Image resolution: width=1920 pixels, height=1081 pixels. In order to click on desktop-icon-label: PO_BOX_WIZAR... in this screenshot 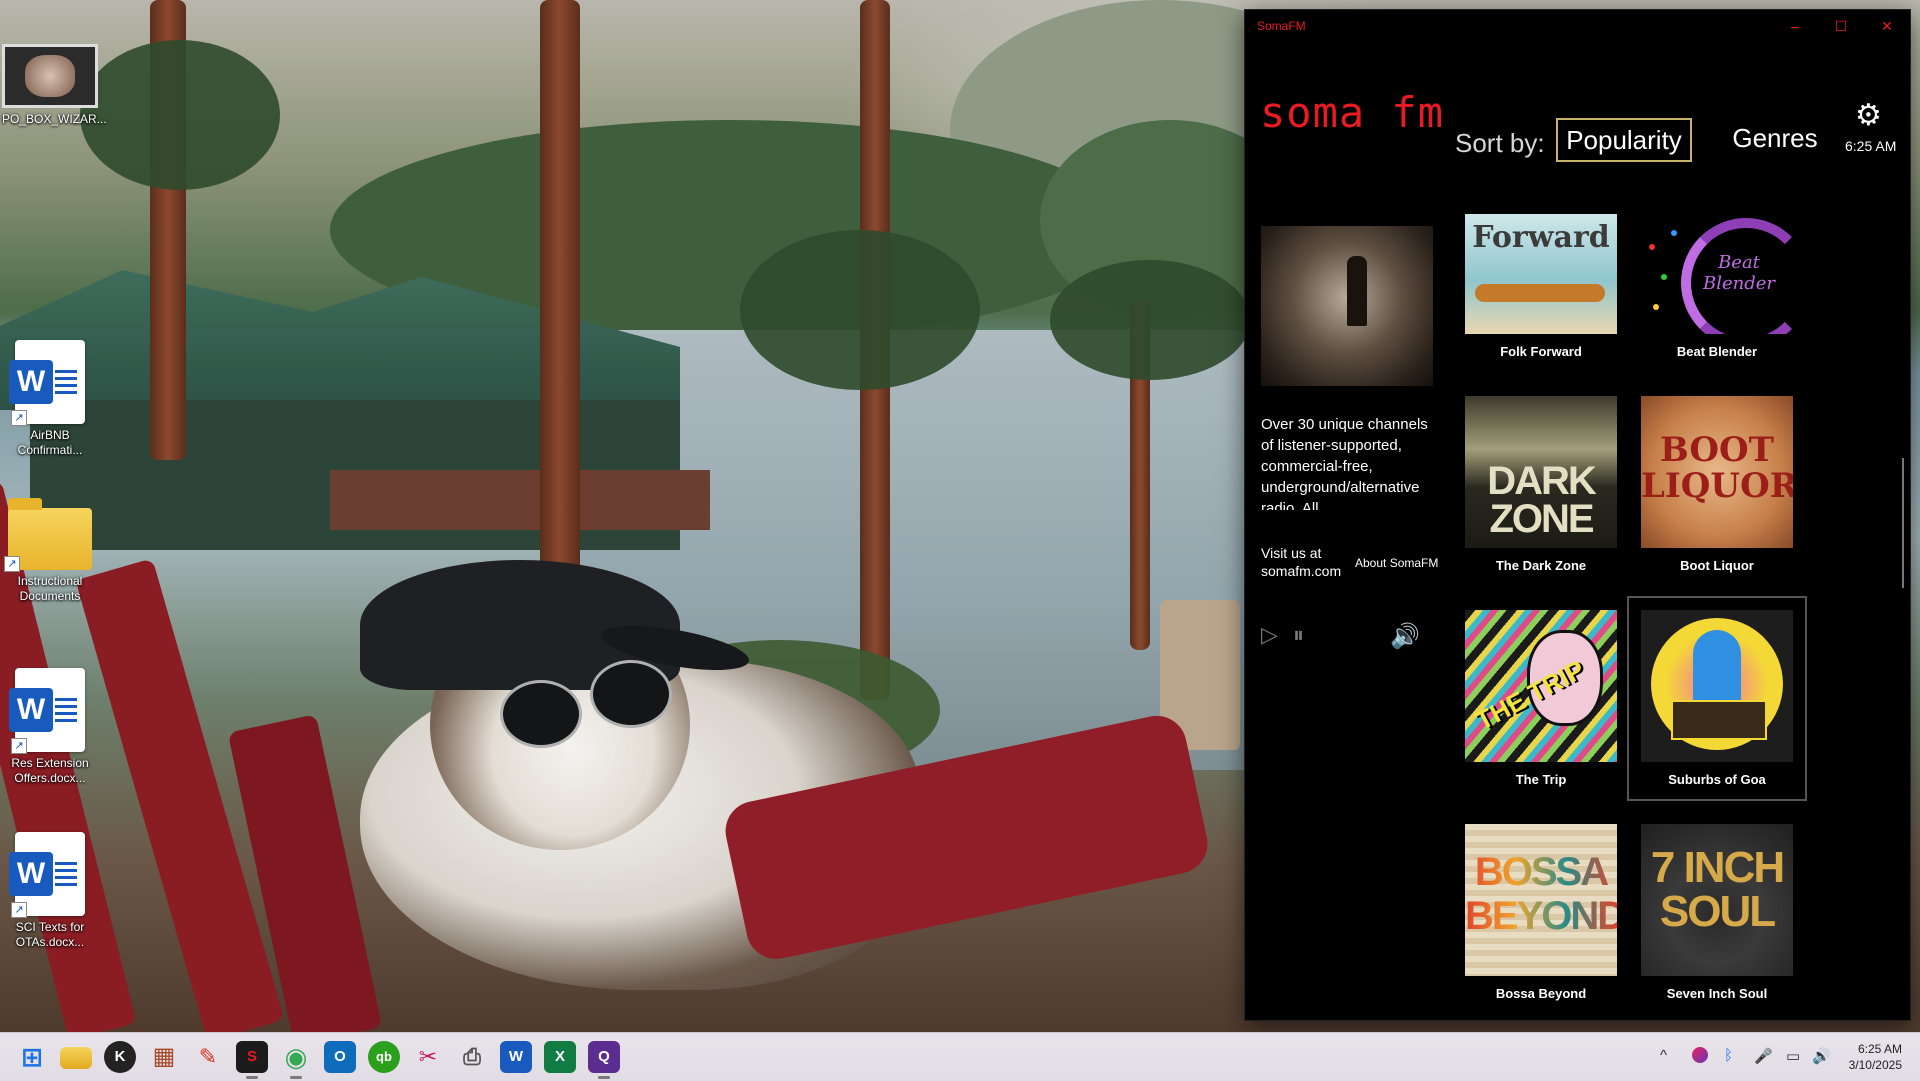, I will do `click(54, 119)`.